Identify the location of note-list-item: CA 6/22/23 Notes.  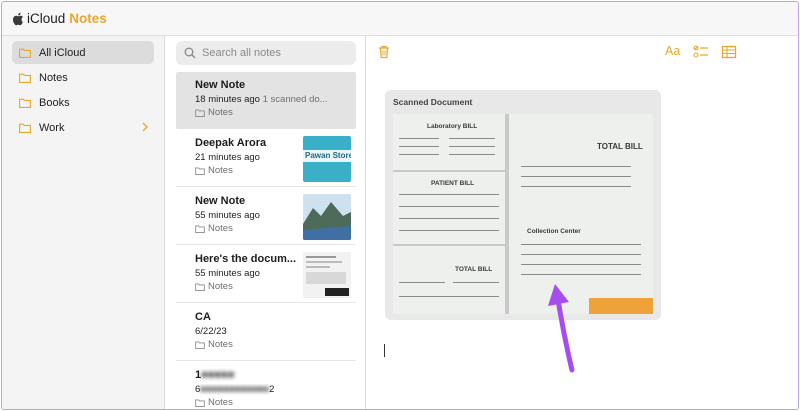
(266, 332).